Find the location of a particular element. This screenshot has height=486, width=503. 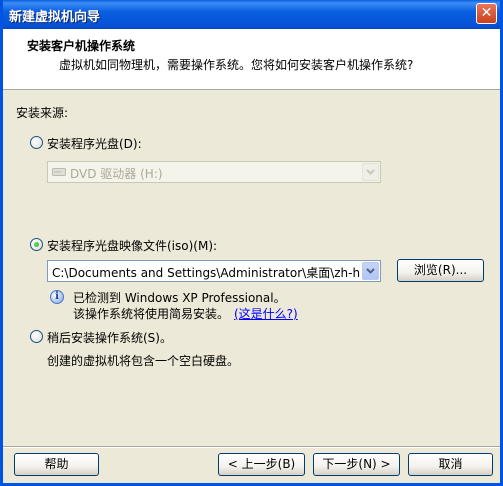

info-icon: i is located at coordinates (57, 297).